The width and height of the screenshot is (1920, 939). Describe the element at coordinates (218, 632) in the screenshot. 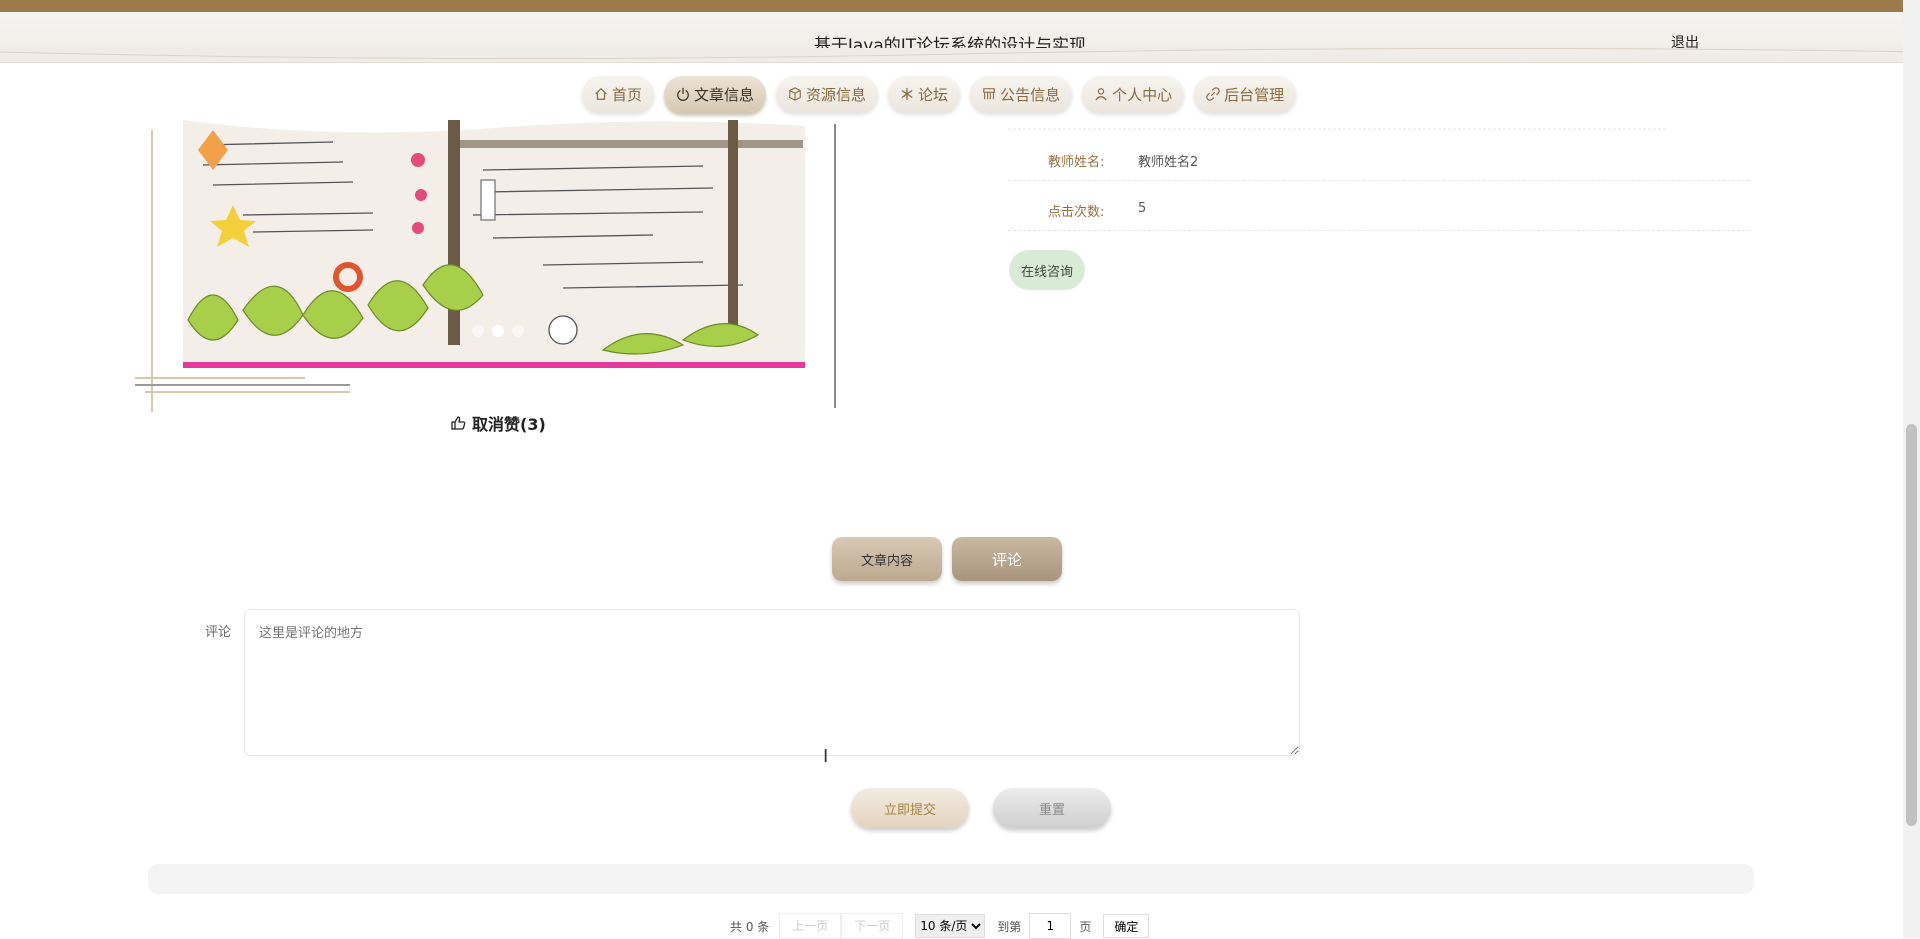

I see `comment-label: 评论` at that location.